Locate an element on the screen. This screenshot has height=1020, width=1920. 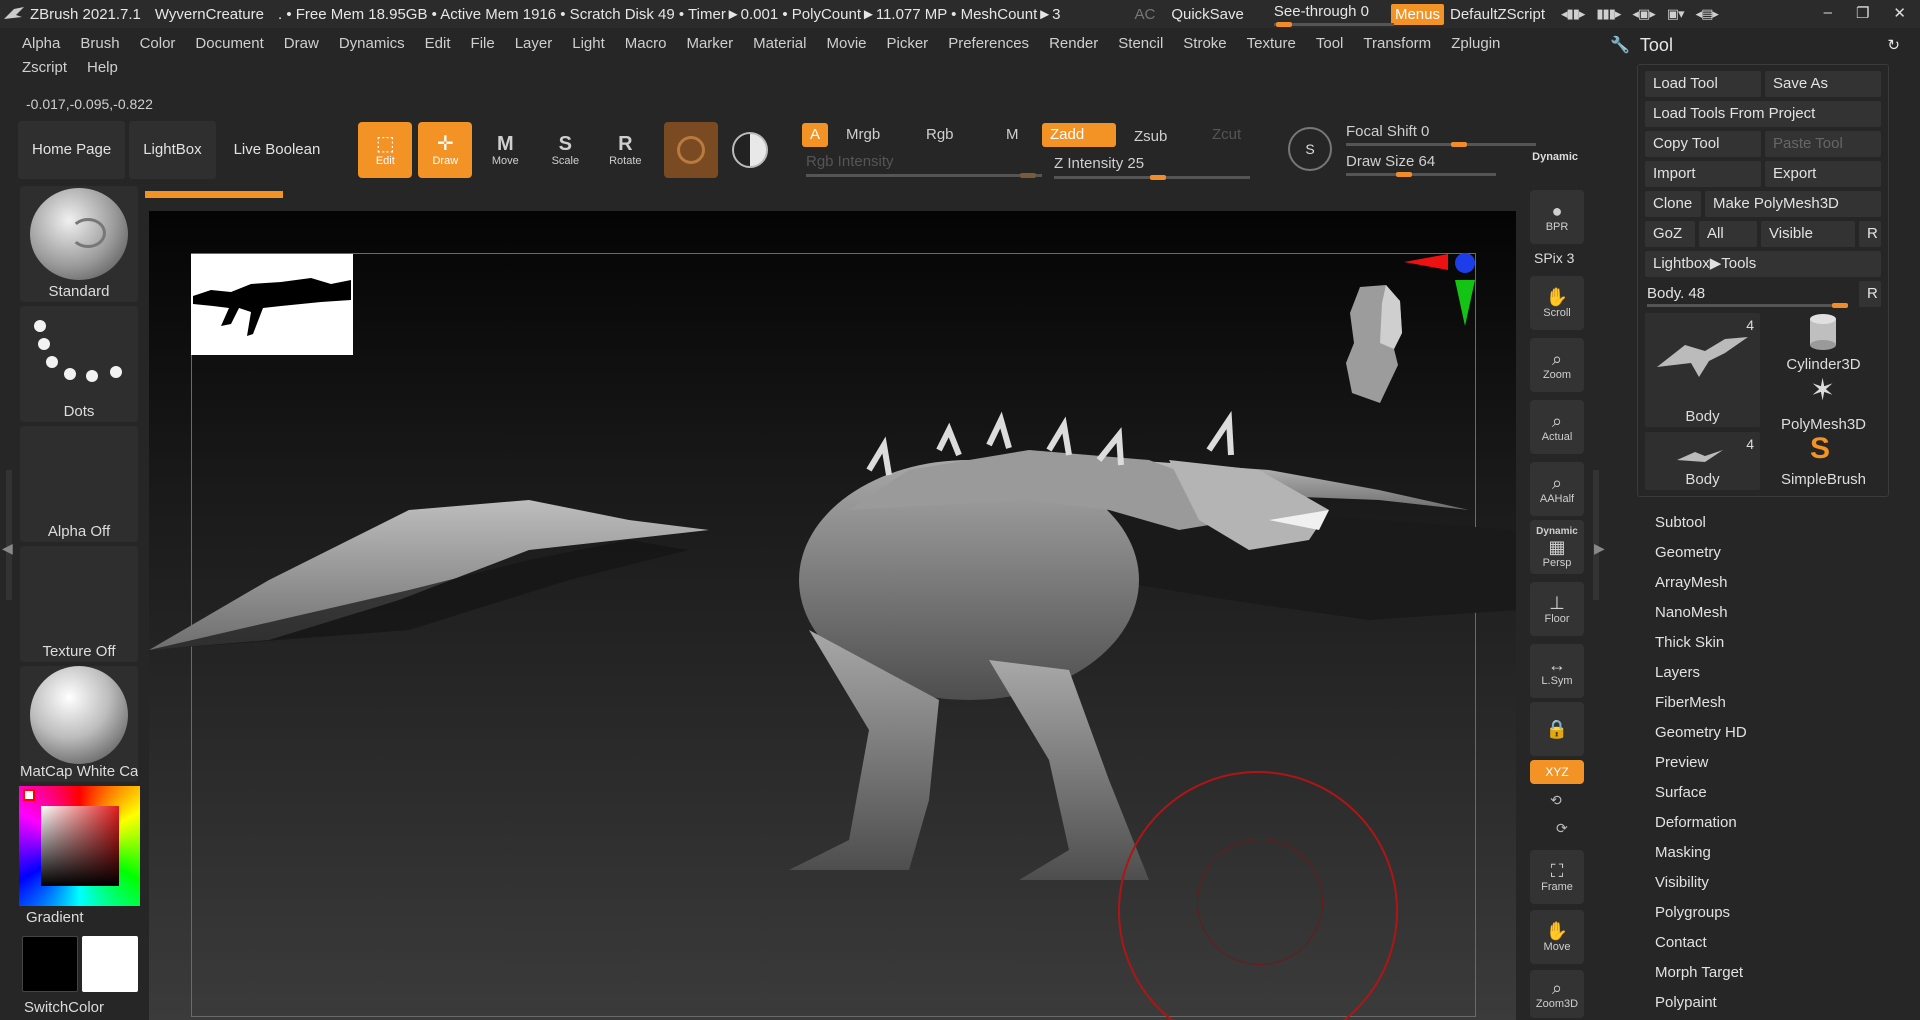
clone-button: Clone is located at coordinates (1673, 204).